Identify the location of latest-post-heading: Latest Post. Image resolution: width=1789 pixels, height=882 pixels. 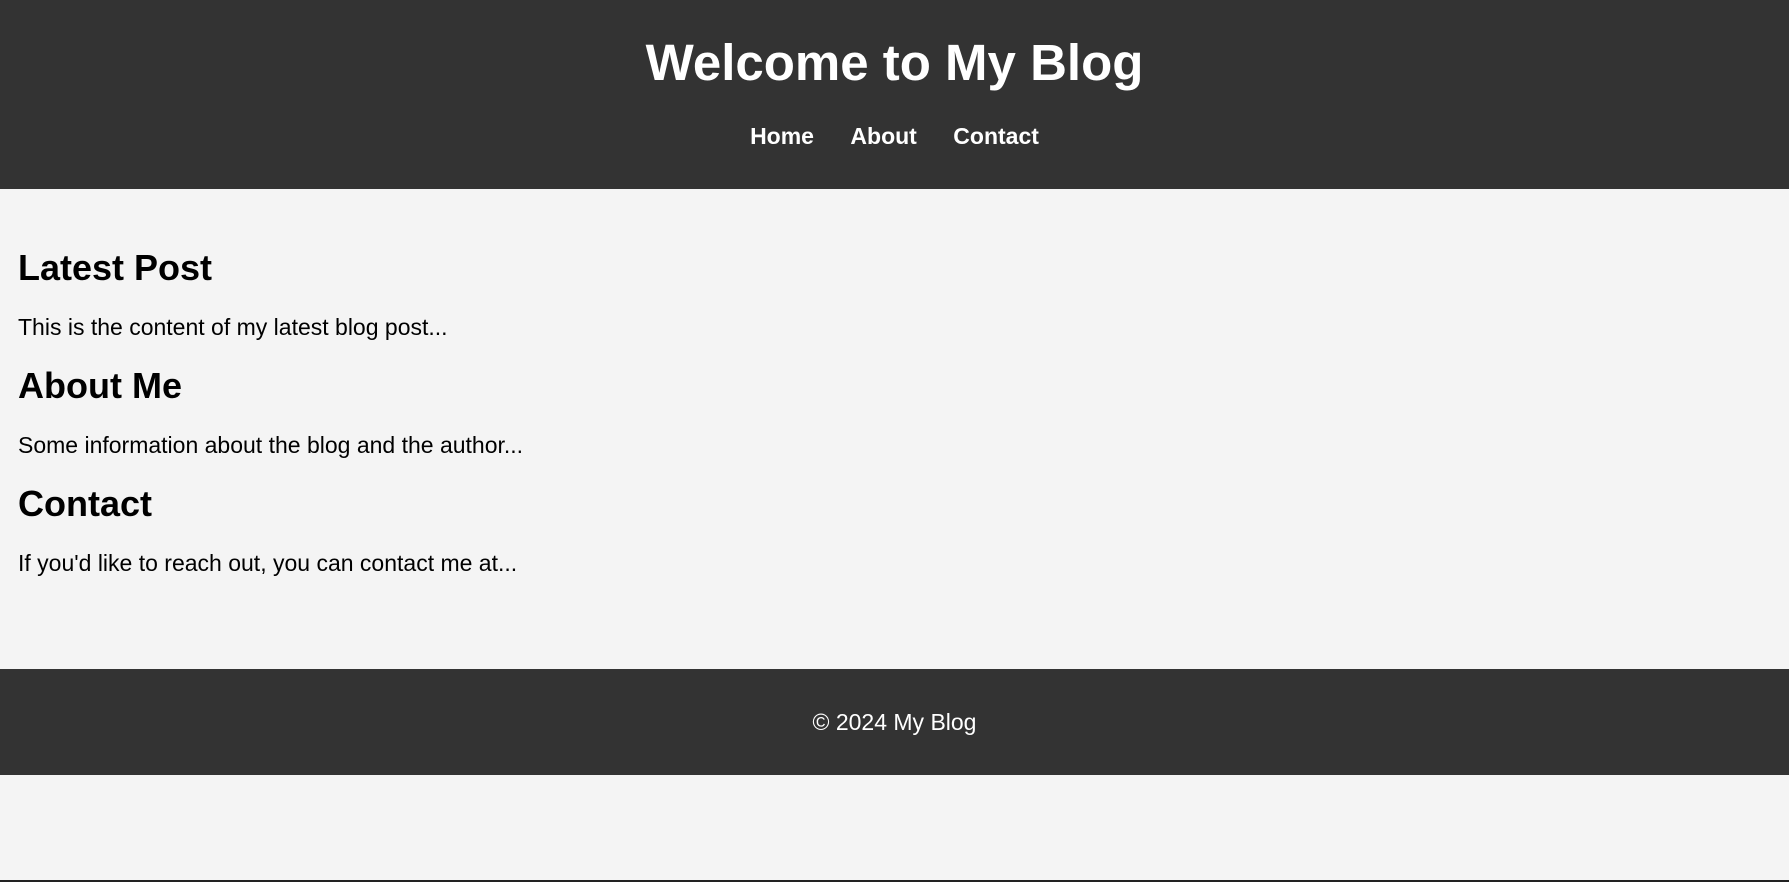
(115, 267).